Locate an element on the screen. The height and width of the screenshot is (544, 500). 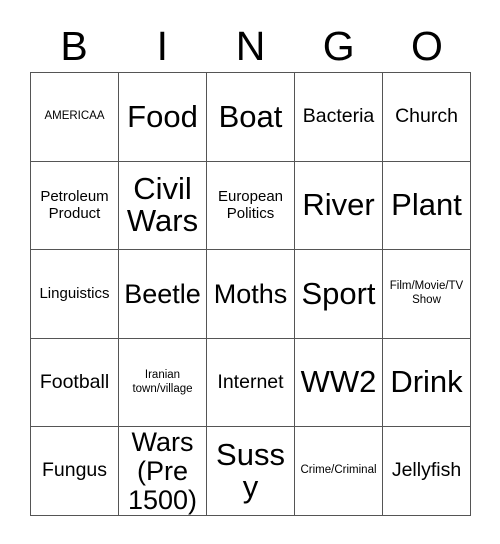
bingo-cell-label: Bacteria is located at coordinates (338, 115).